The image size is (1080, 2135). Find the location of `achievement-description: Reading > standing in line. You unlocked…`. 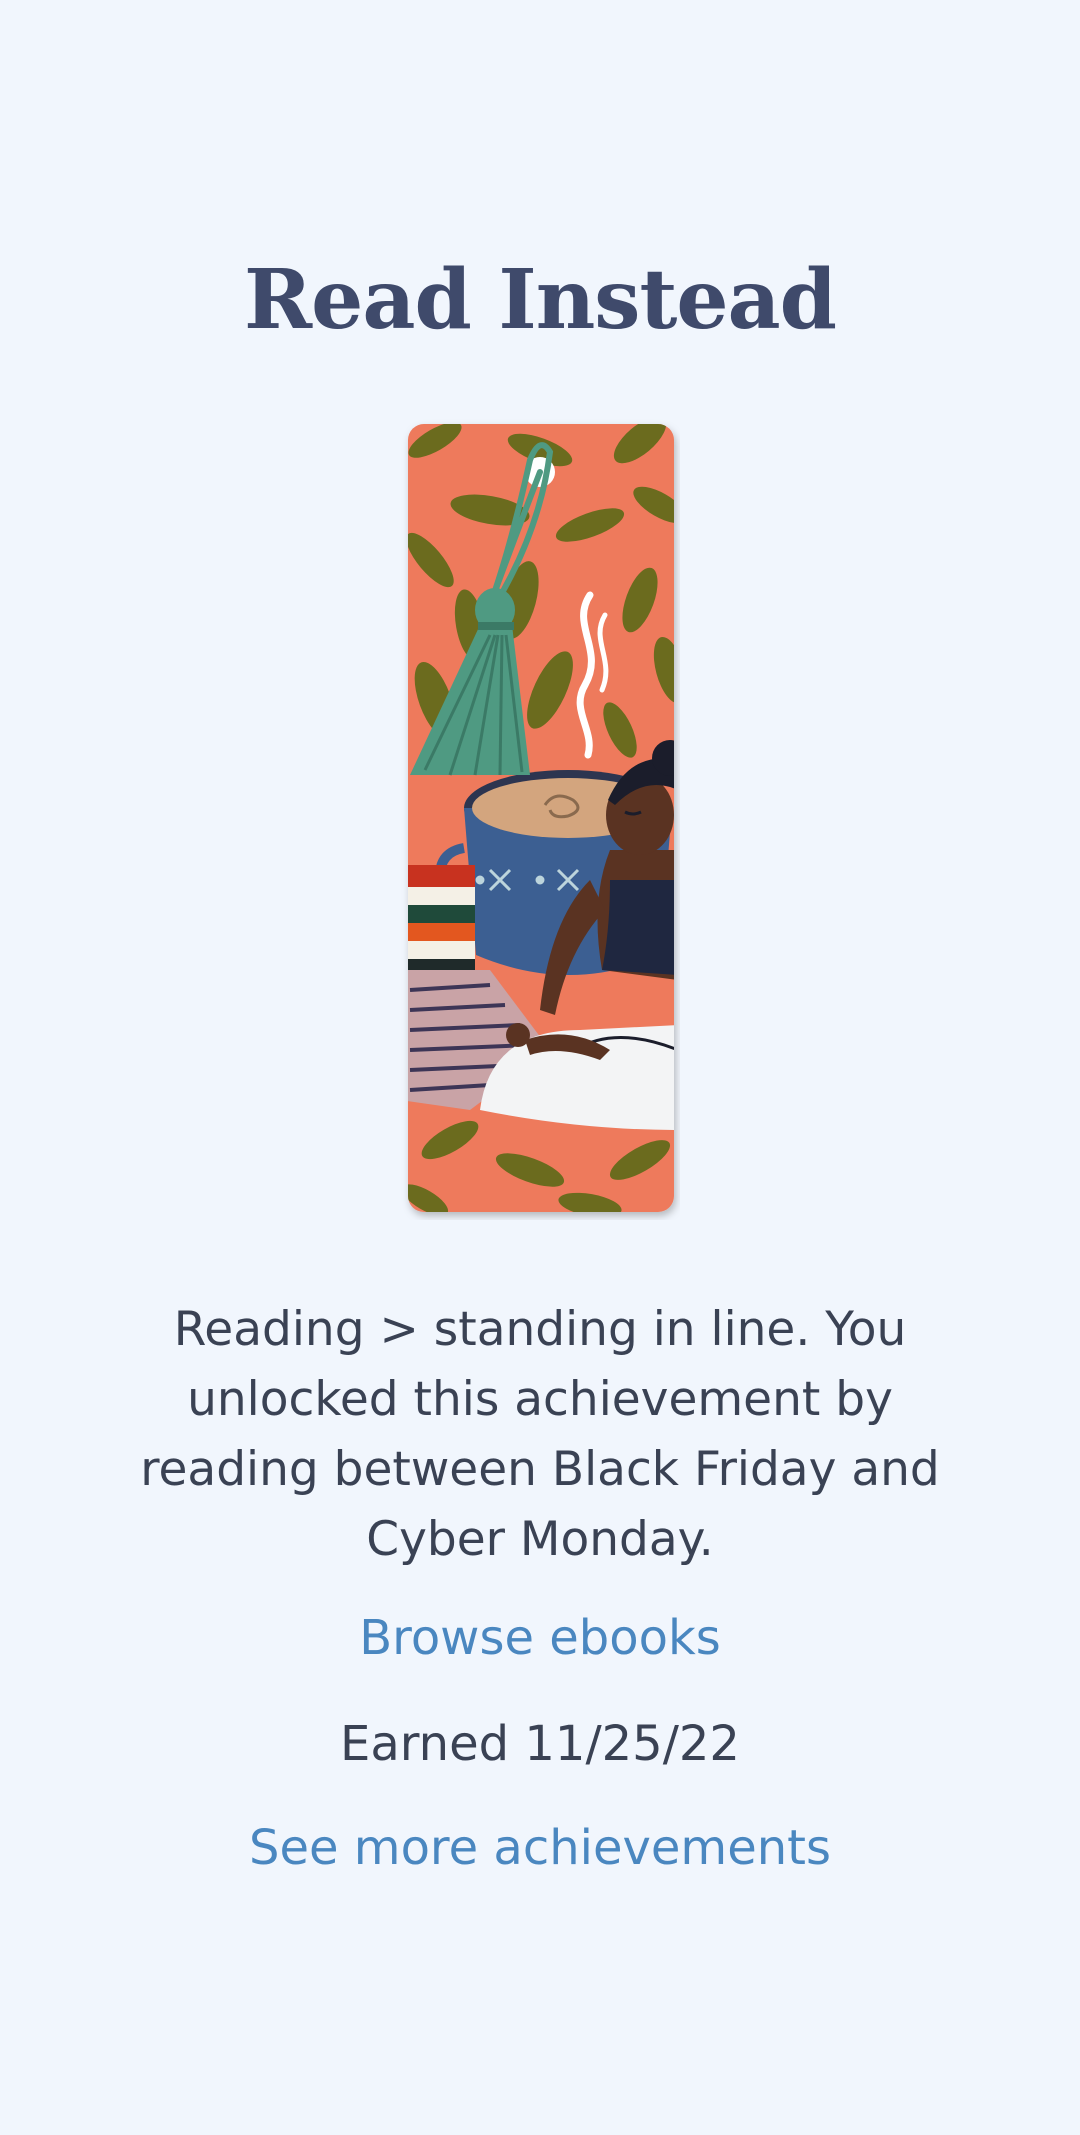

achievement-description: Reading > standing in line. You unlocked… is located at coordinates (540, 1434).